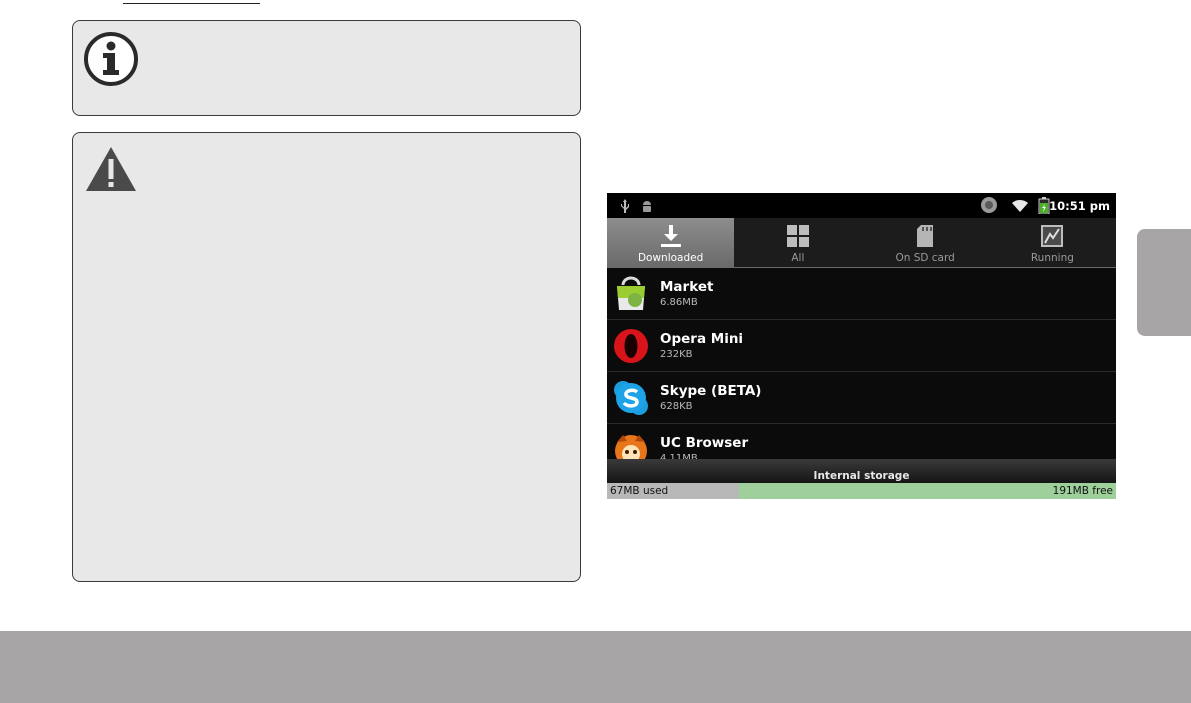  What do you see at coordinates (925, 237) in the screenshot?
I see `sd-card-icon` at bounding box center [925, 237].